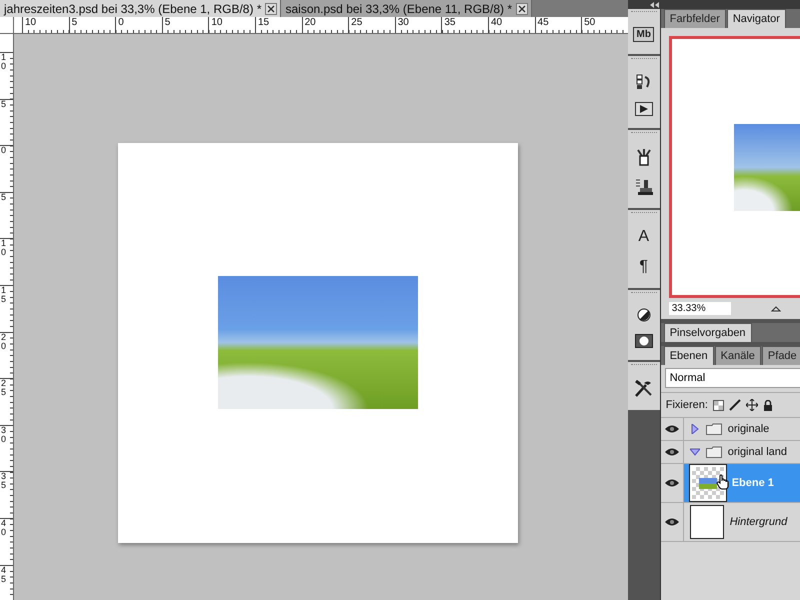 The image size is (800, 600). I want to click on layer-name: original land, so click(758, 452).